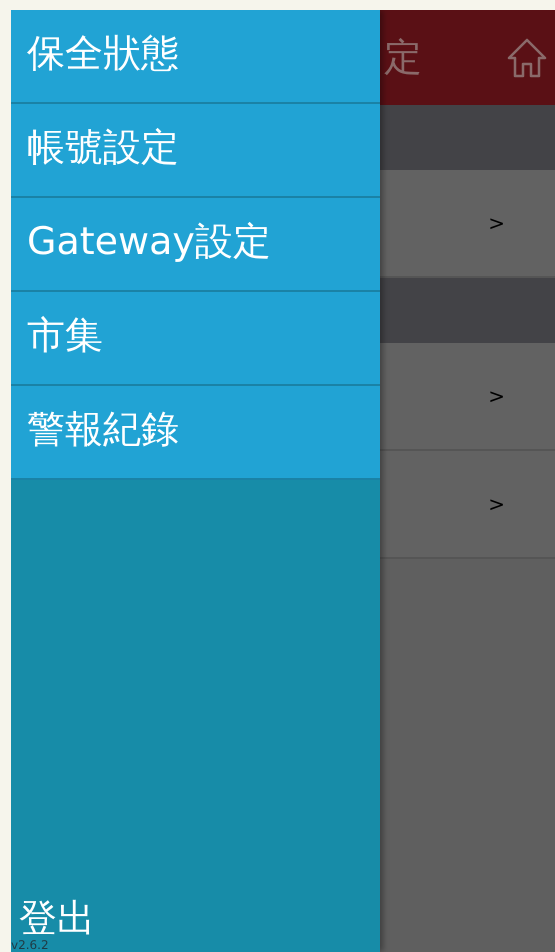 The image size is (555, 952). I want to click on version-label: v2.6.2, so click(30, 945).